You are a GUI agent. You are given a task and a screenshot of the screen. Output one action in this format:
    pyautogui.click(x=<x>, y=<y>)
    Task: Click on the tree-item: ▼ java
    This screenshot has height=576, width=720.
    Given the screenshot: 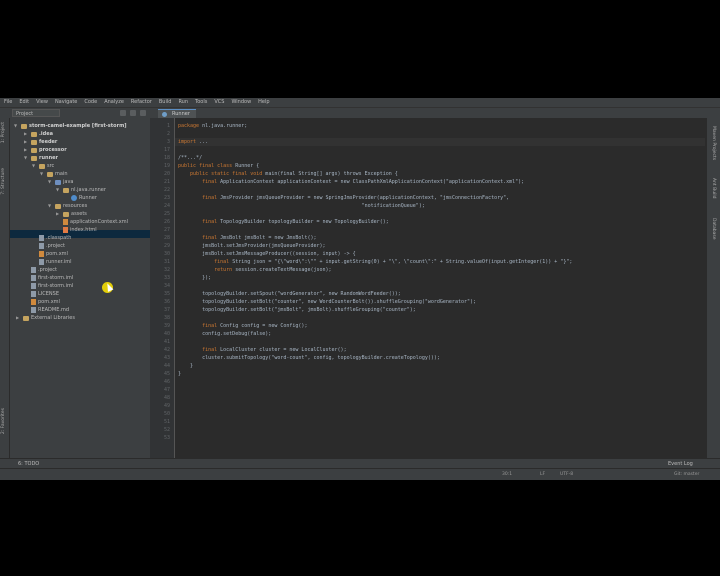 What is the action you would take?
    pyautogui.click(x=60, y=182)
    